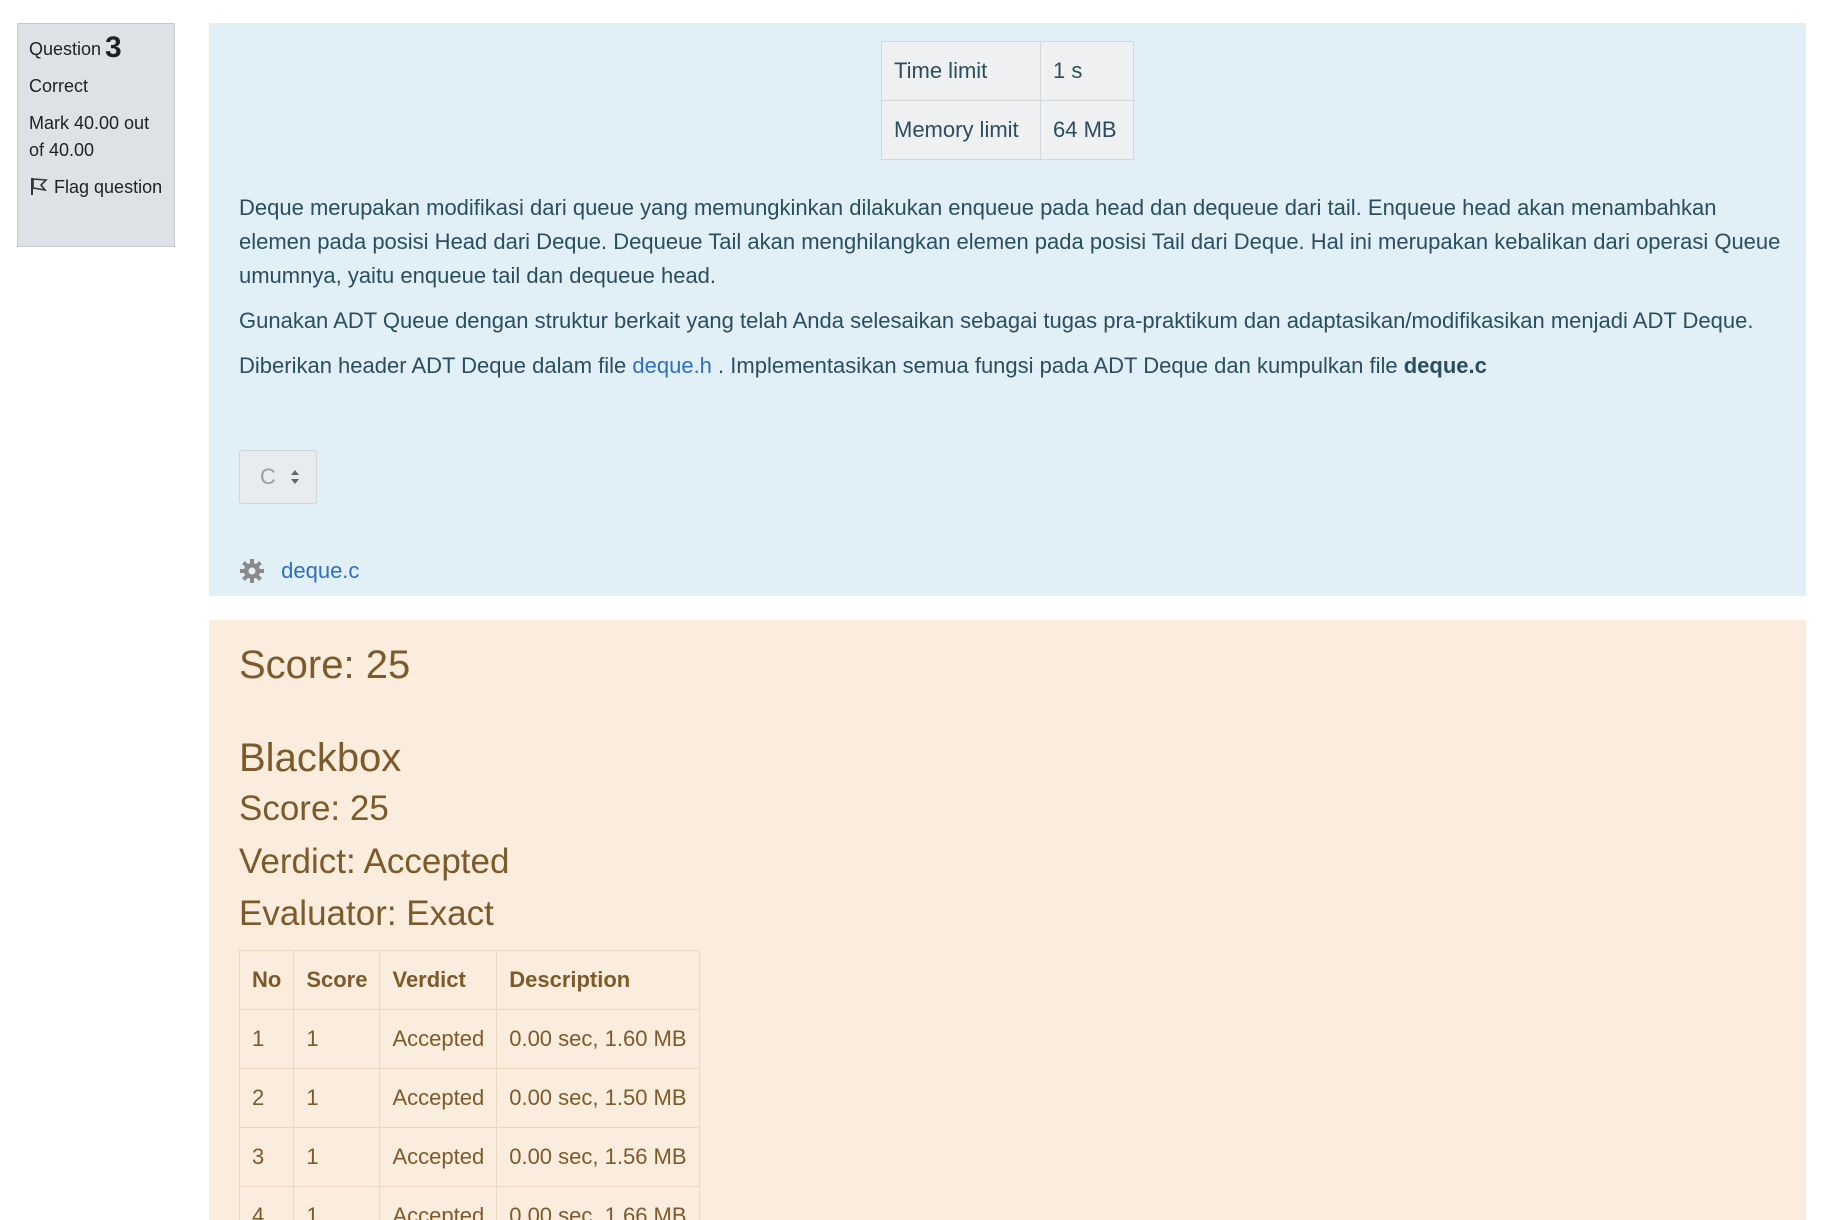 The height and width of the screenshot is (1220, 1824). I want to click on question-number-row: Question 3, so click(96, 47).